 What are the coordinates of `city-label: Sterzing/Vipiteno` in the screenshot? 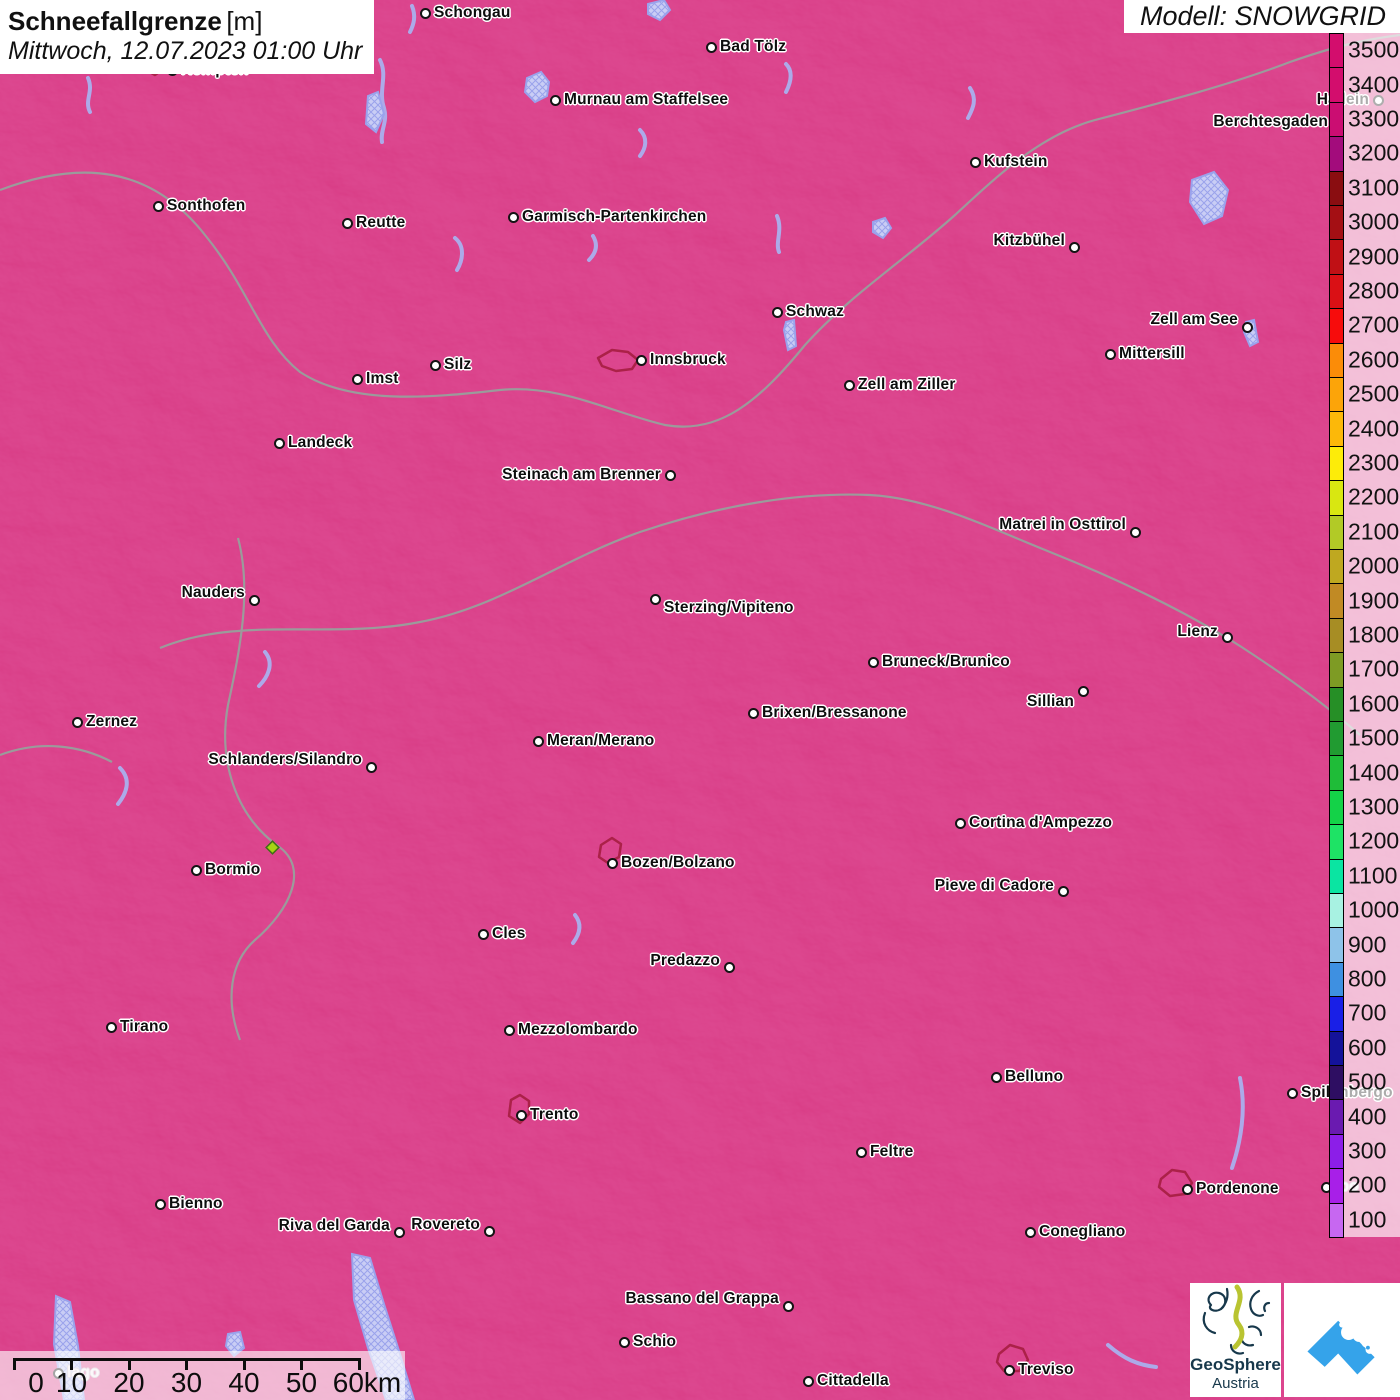 It's located at (729, 607).